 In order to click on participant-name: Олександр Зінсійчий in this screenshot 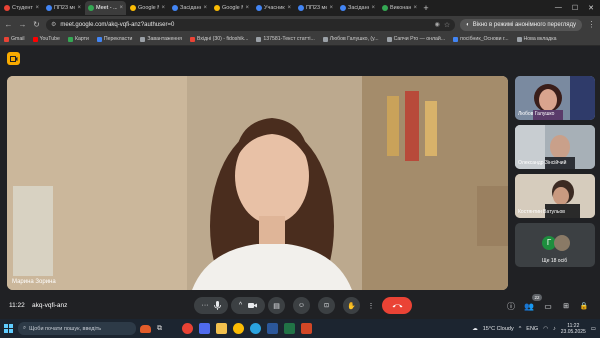, I will do `click(542, 163)`.